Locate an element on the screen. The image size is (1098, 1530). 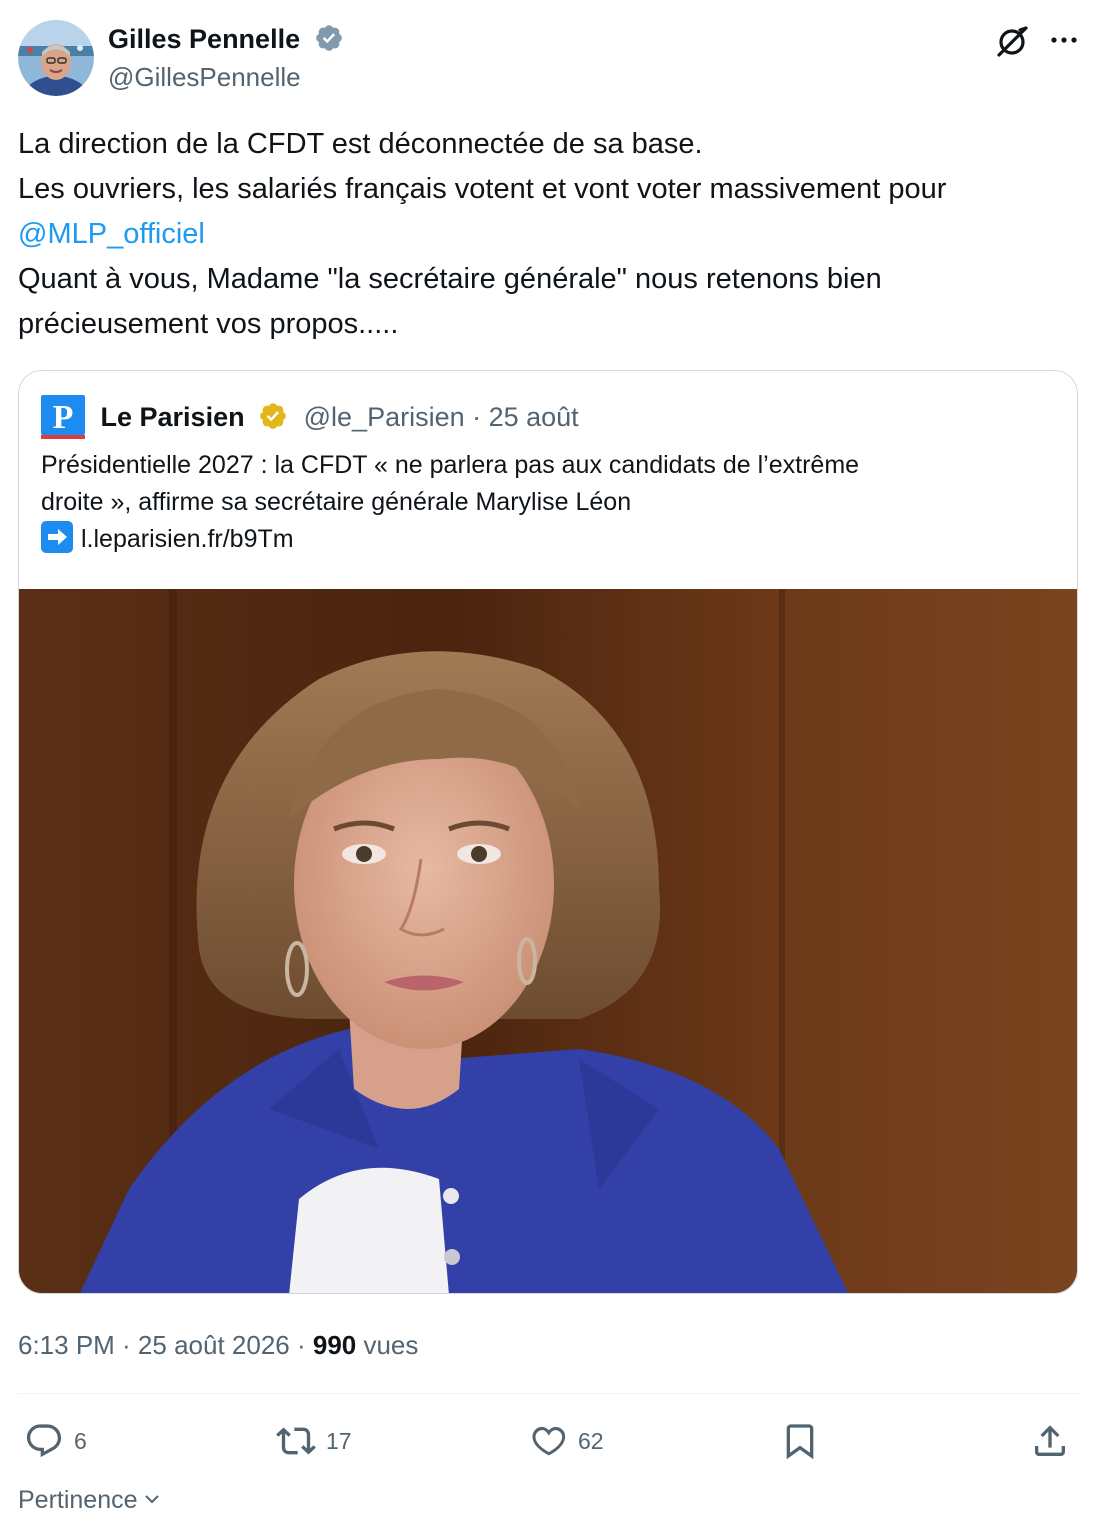
tweet-meta: 6:13 PM · 25 août 2026 · 990 vues is located at coordinates (218, 1345).